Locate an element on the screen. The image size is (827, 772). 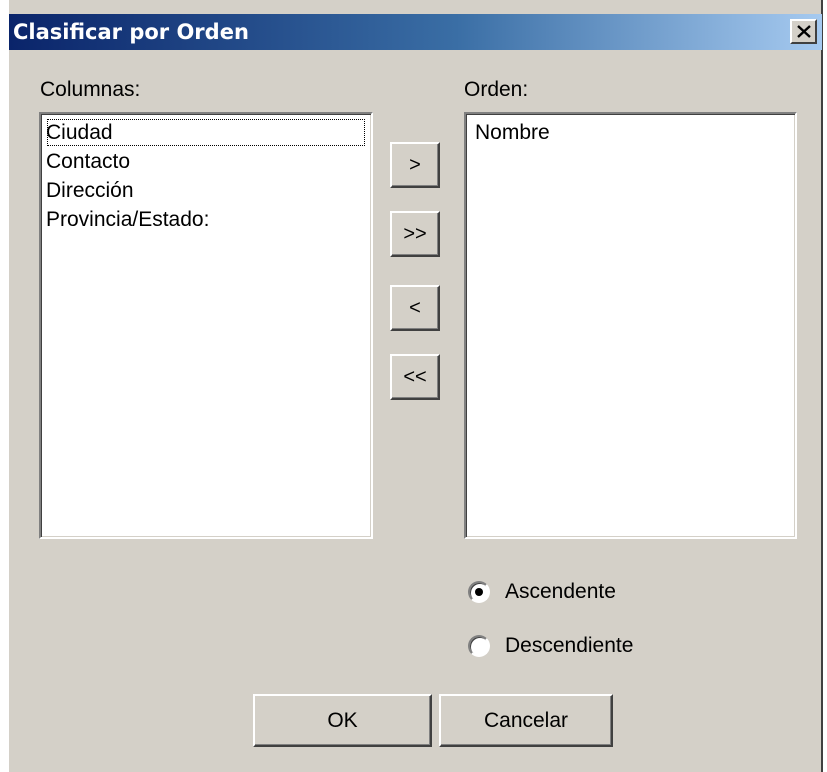
columns-label: Columnas: is located at coordinates (90, 89).